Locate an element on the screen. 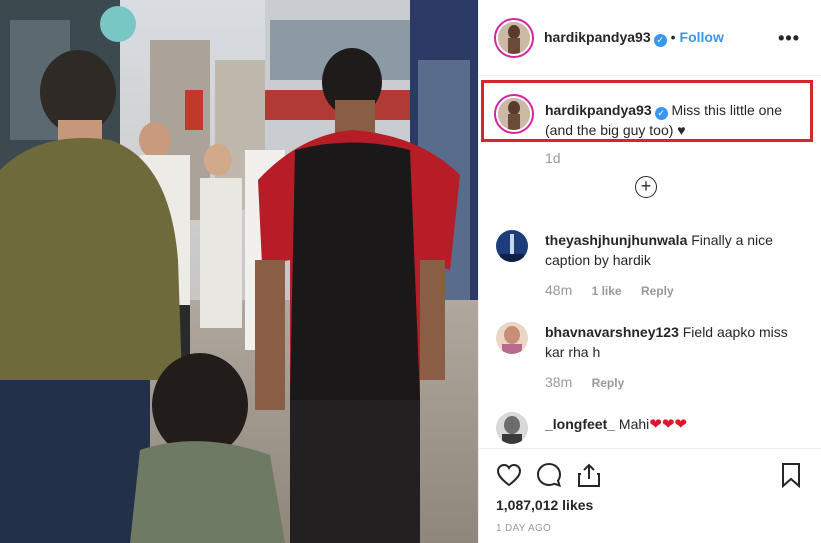 This screenshot has height=543, width=821. like-heart-icon is located at coordinates (509, 475).